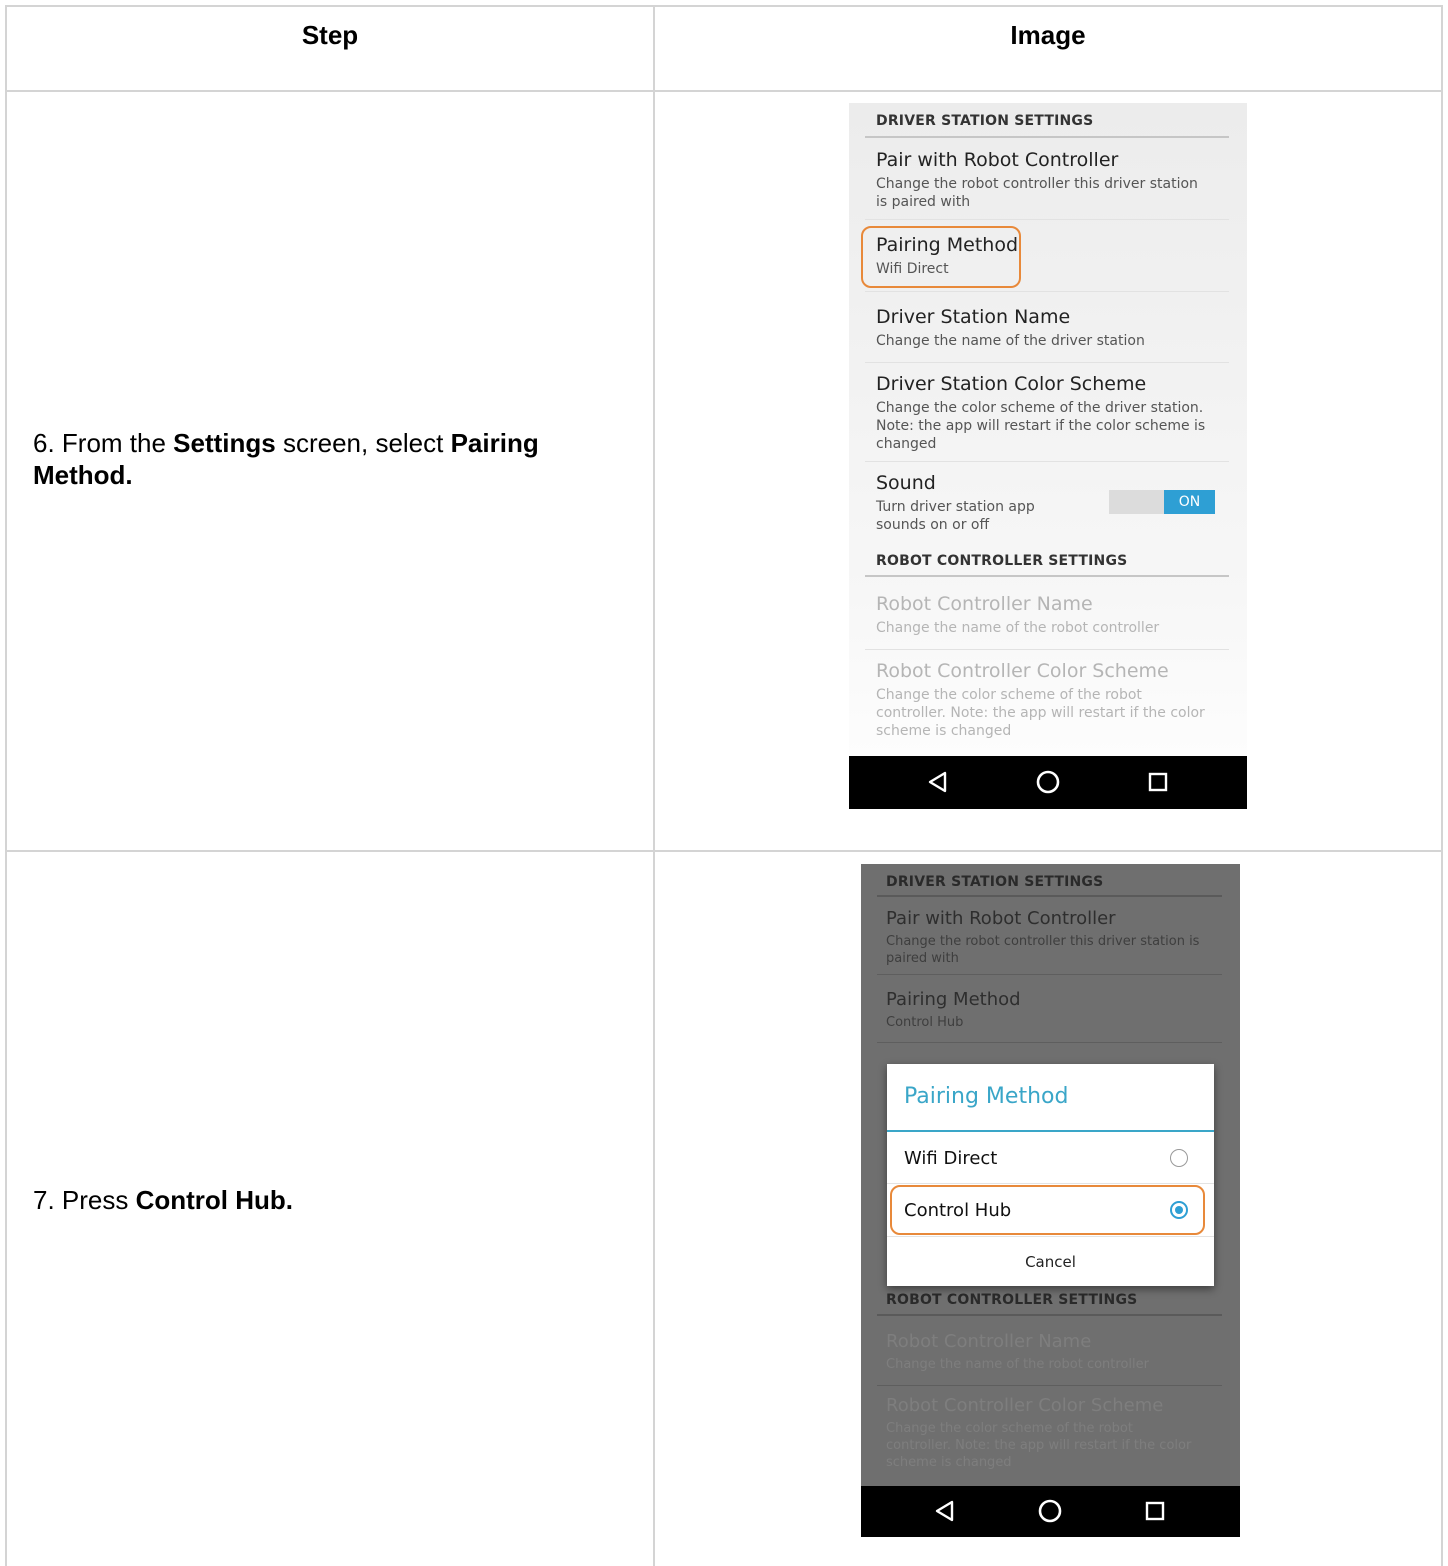 The width and height of the screenshot is (1448, 1566). What do you see at coordinates (912, 269) in the screenshot?
I see `item-pairing-method-subtitle: Wifi Direct` at bounding box center [912, 269].